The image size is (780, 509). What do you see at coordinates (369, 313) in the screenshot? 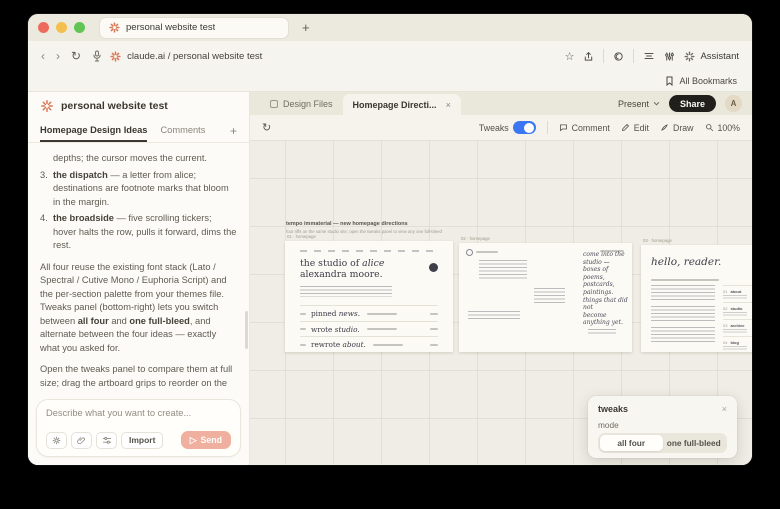
I see `list-item: pinned news.` at bounding box center [369, 313].